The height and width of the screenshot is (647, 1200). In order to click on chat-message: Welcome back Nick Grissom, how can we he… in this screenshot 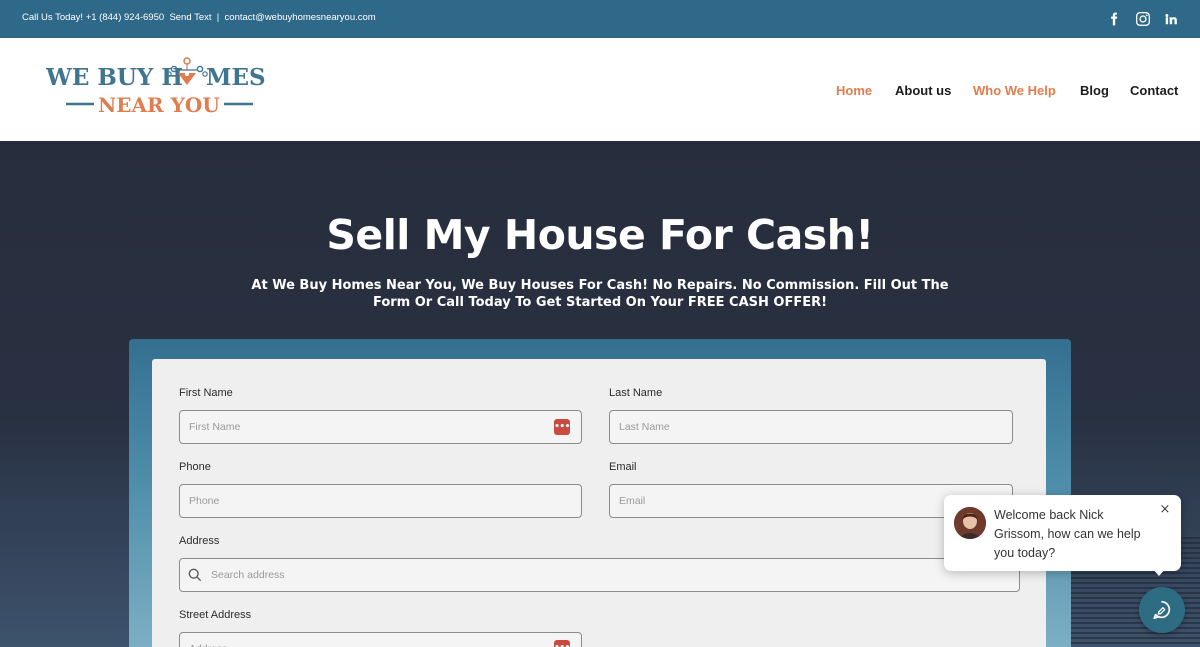, I will do `click(1067, 534)`.